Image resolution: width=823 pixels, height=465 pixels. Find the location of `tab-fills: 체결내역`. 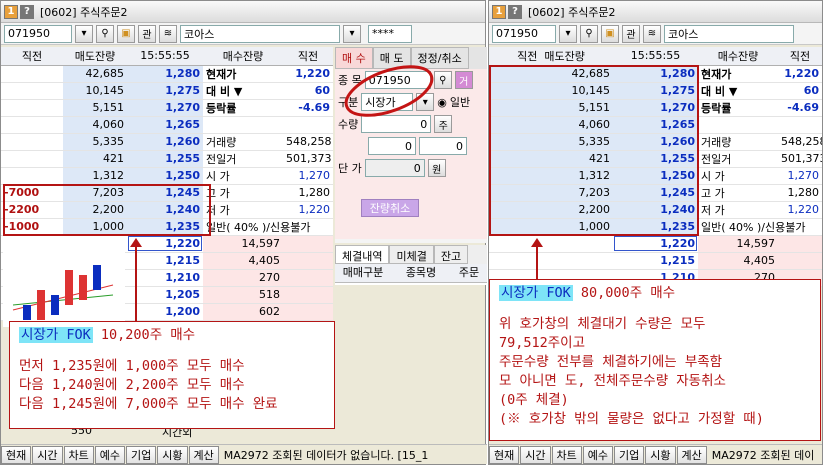

tab-fills: 체결내역 is located at coordinates (362, 254).